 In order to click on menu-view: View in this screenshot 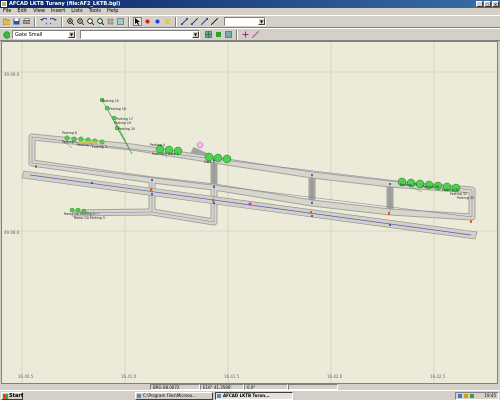, I will do `click(39, 11)`.